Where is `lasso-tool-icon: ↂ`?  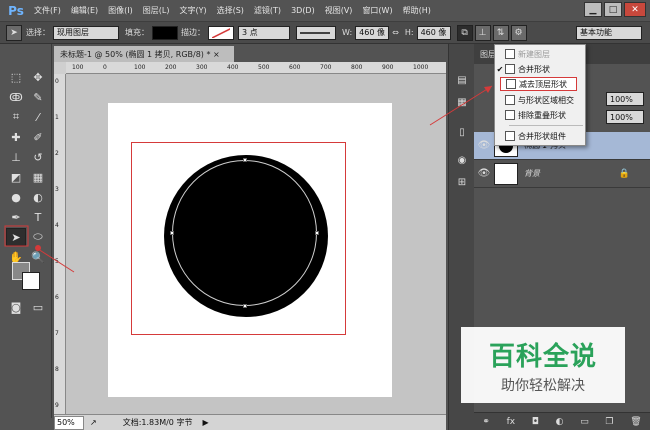 lasso-tool-icon: ↂ is located at coordinates (16, 97).